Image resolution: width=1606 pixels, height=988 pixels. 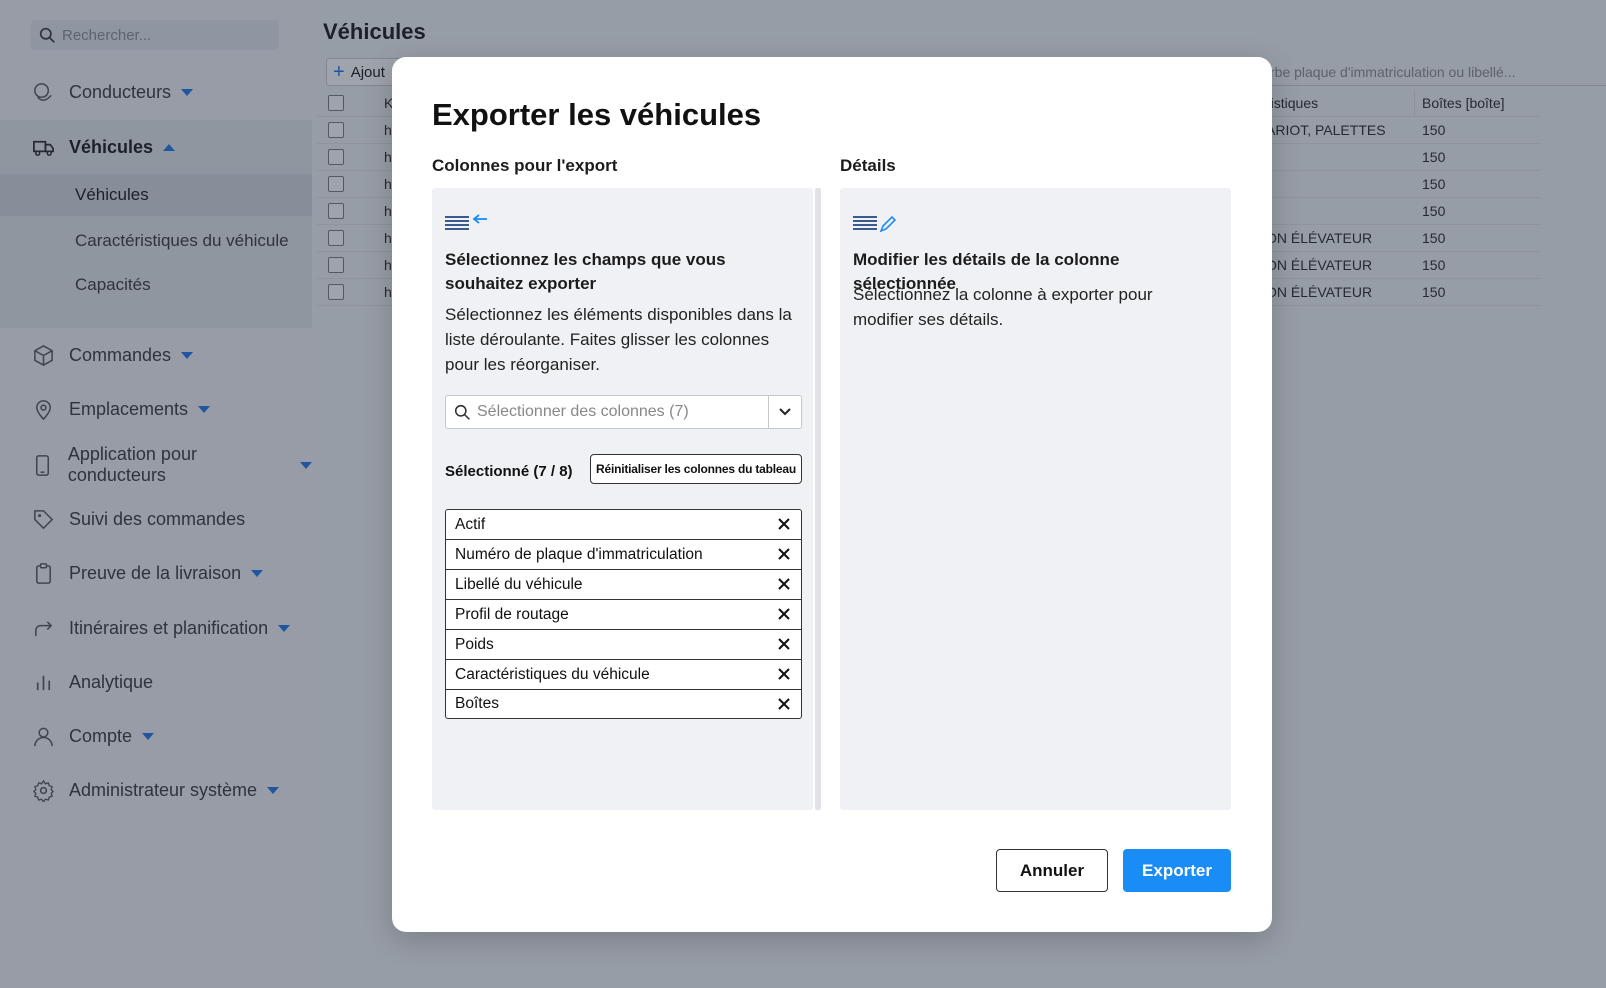 I want to click on export-columns-title: Colonnes pour l'export, so click(x=525, y=165).